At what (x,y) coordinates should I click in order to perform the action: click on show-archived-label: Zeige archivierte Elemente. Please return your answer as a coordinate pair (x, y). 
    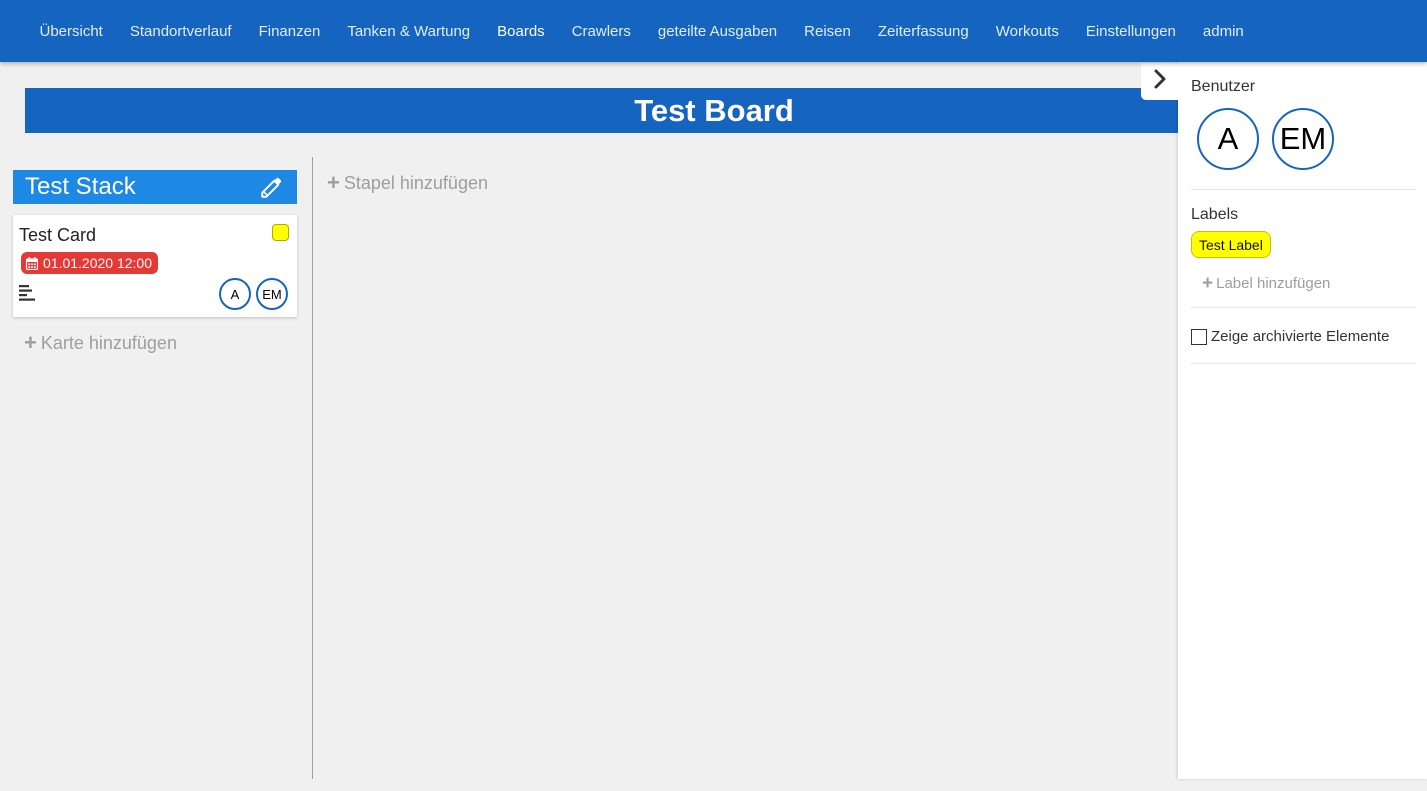
    Looking at the image, I should click on (1300, 336).